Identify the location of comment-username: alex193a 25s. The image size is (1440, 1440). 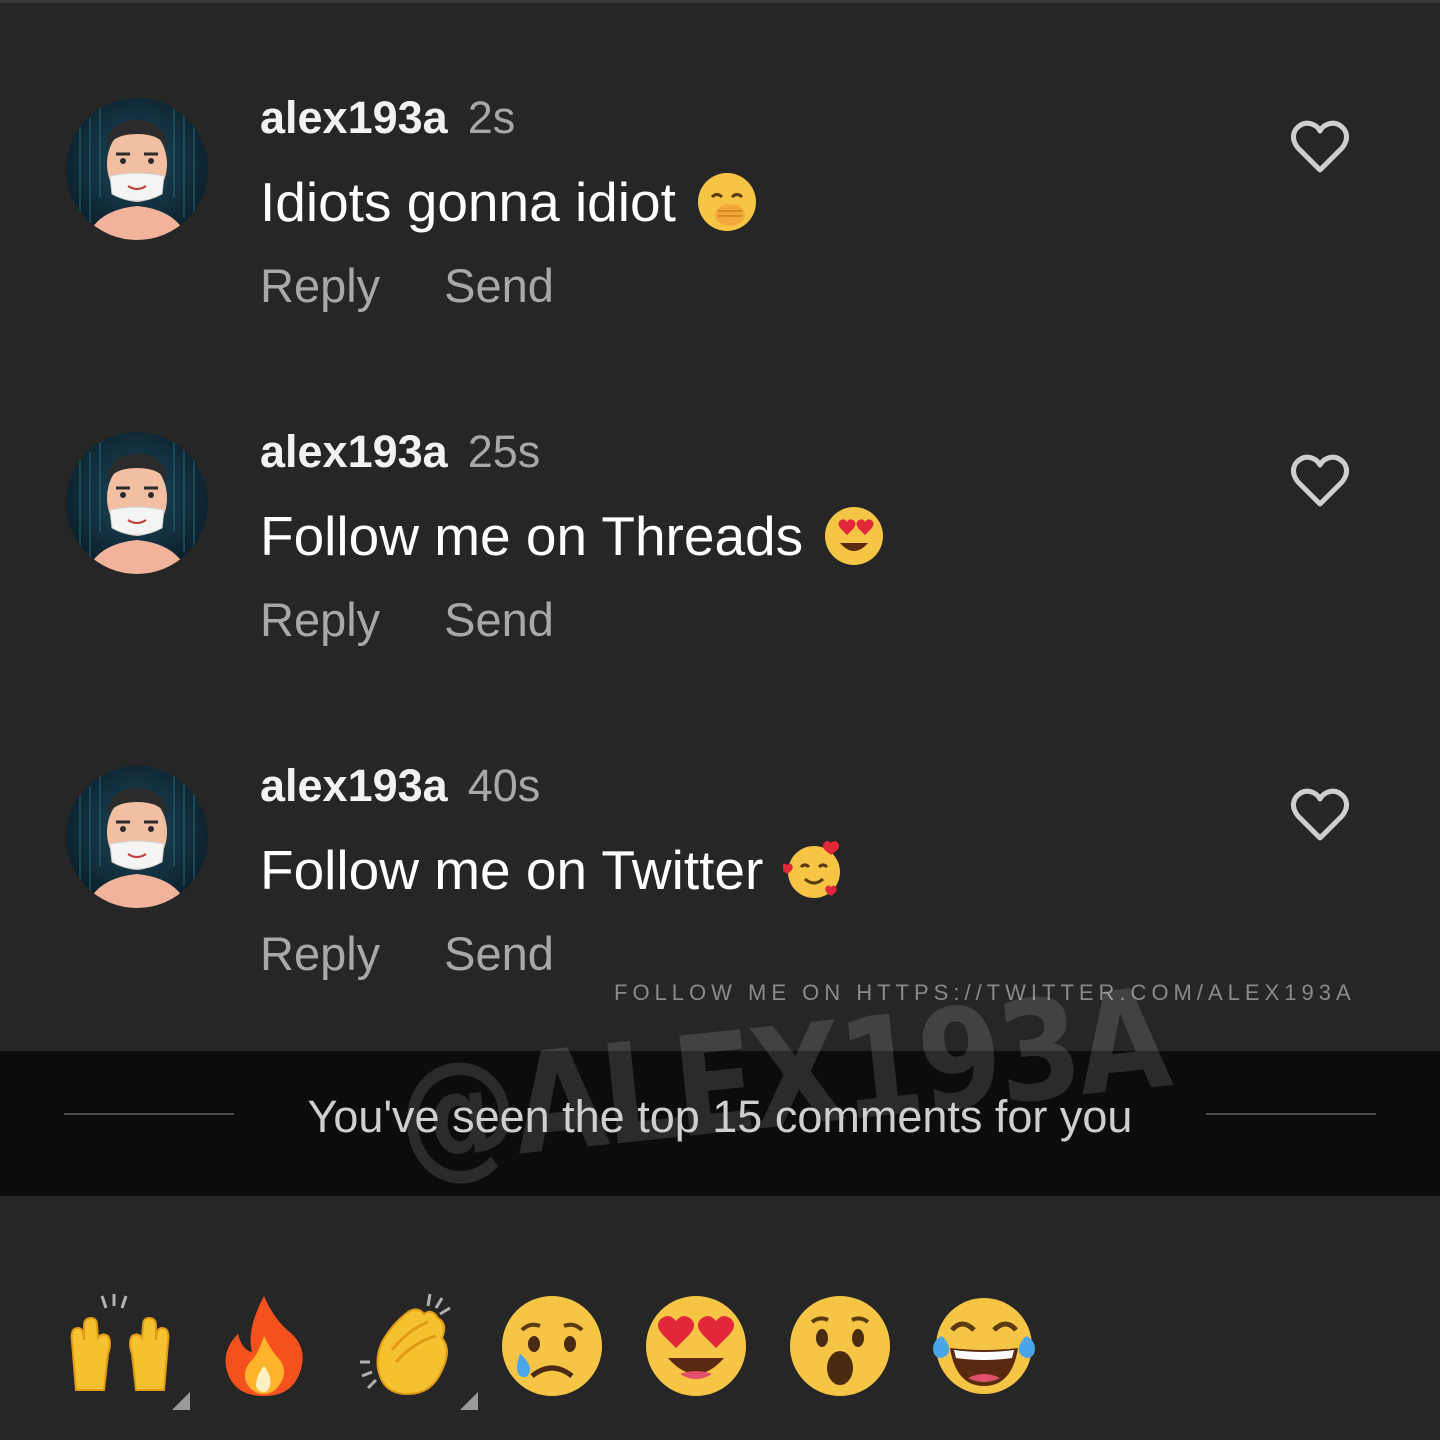
(400, 452).